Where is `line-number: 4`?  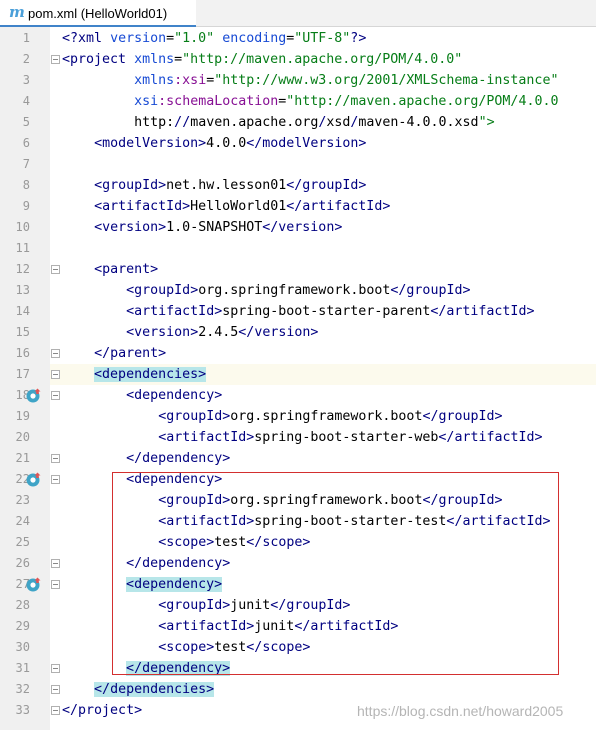
line-number: 4 is located at coordinates (26, 101).